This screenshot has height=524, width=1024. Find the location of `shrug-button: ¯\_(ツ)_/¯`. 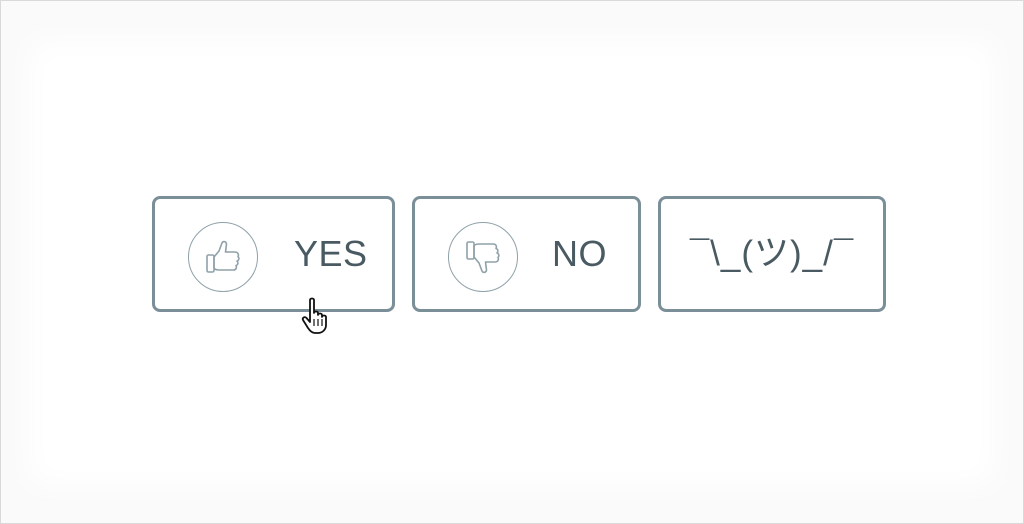

shrug-button: ¯\_(ツ)_/¯ is located at coordinates (772, 254).